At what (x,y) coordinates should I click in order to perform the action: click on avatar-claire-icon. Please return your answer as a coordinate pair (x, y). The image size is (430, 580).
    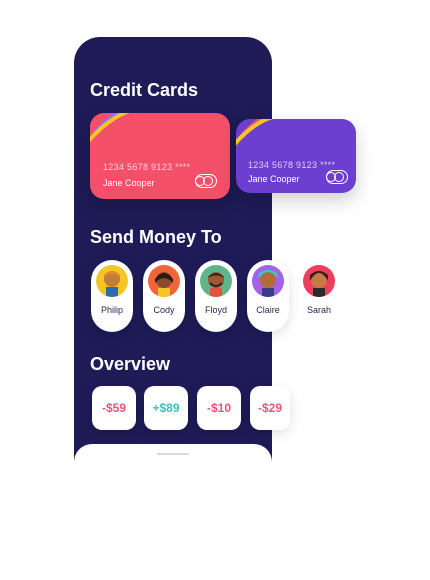
    Looking at the image, I should click on (268, 281).